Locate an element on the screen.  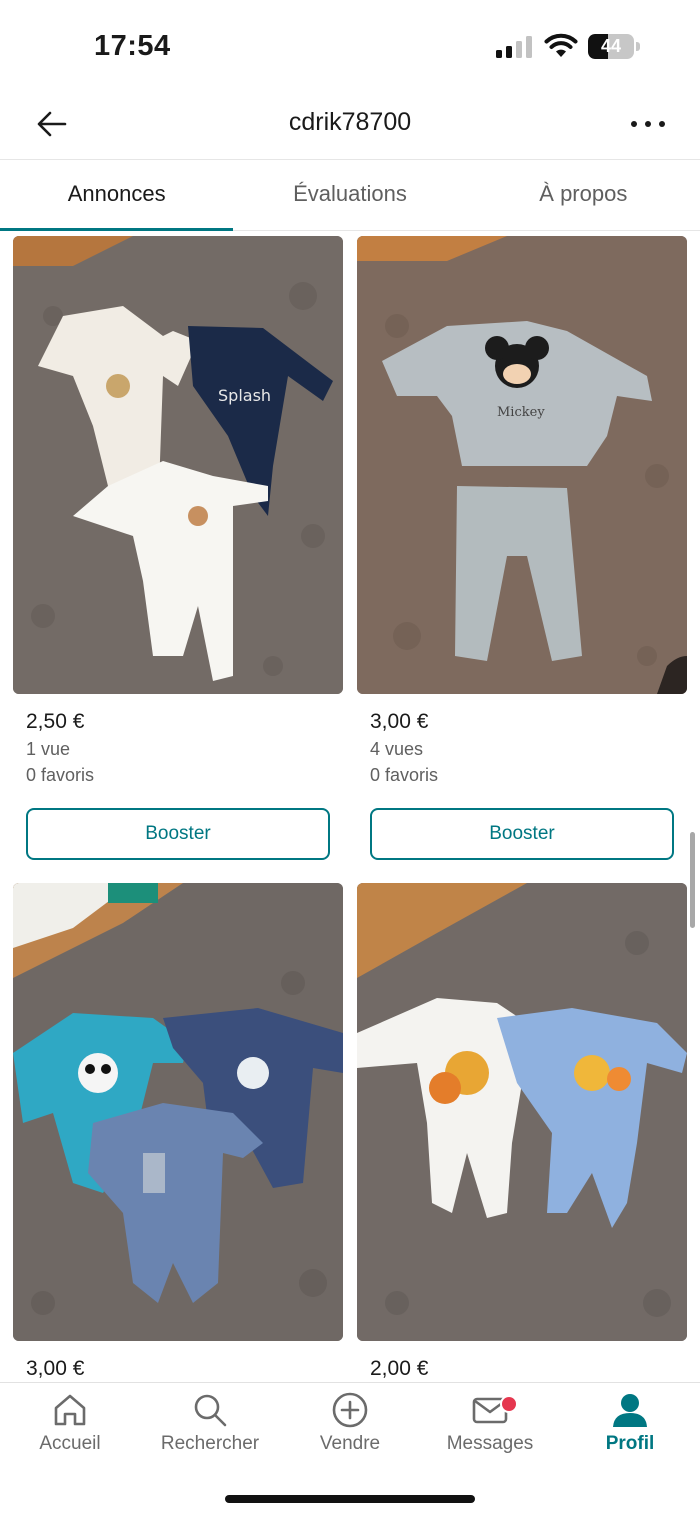
clothing-photo: Mickey is located at coordinates (522, 465).